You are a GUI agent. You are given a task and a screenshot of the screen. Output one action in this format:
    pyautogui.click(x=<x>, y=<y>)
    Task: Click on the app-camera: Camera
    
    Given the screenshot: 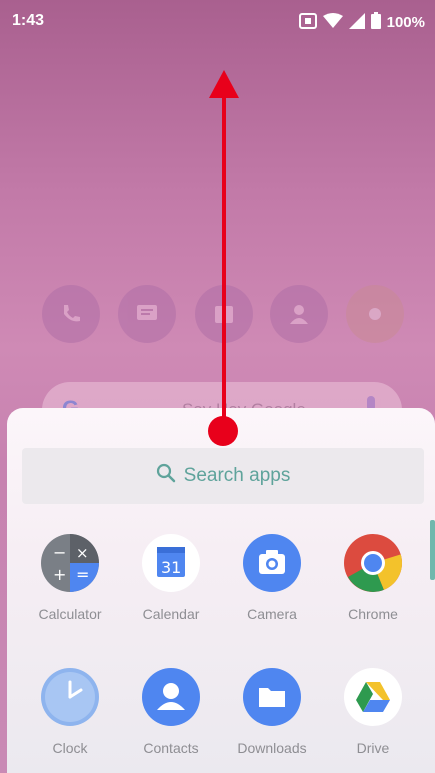 What is the action you would take?
    pyautogui.click(x=272, y=578)
    